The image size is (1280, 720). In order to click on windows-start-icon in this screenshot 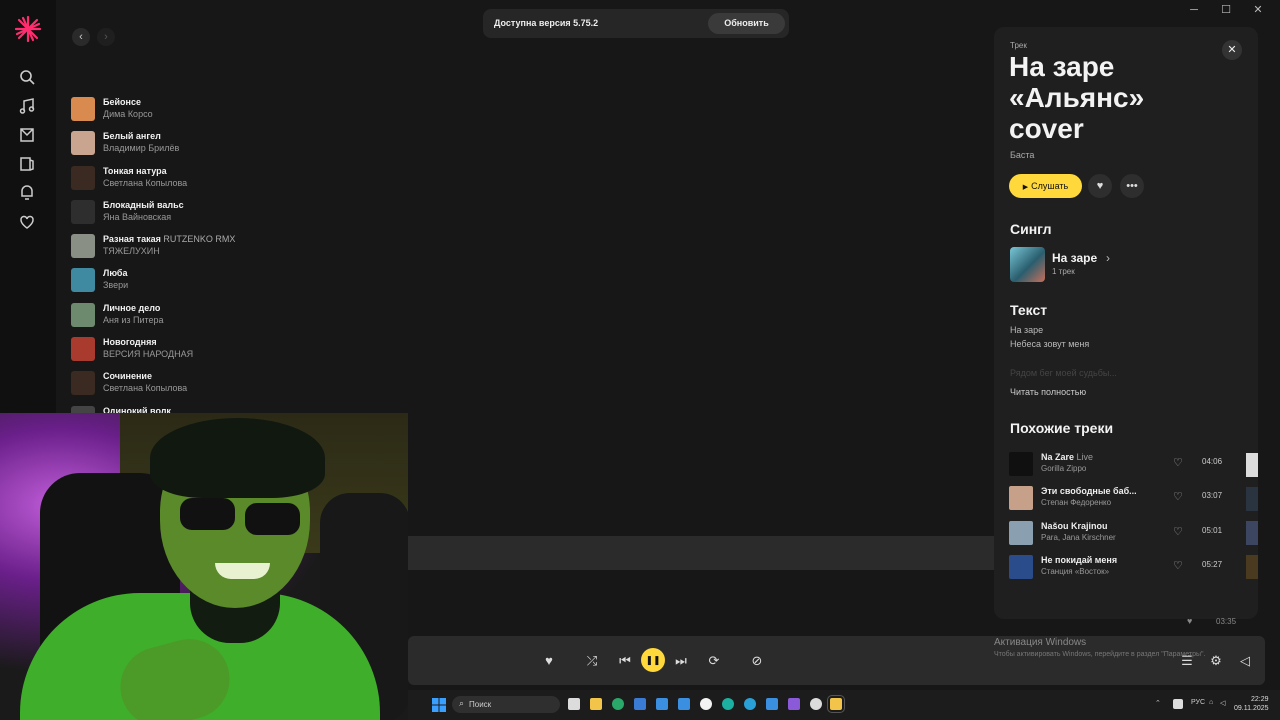, I will do `click(439, 705)`.